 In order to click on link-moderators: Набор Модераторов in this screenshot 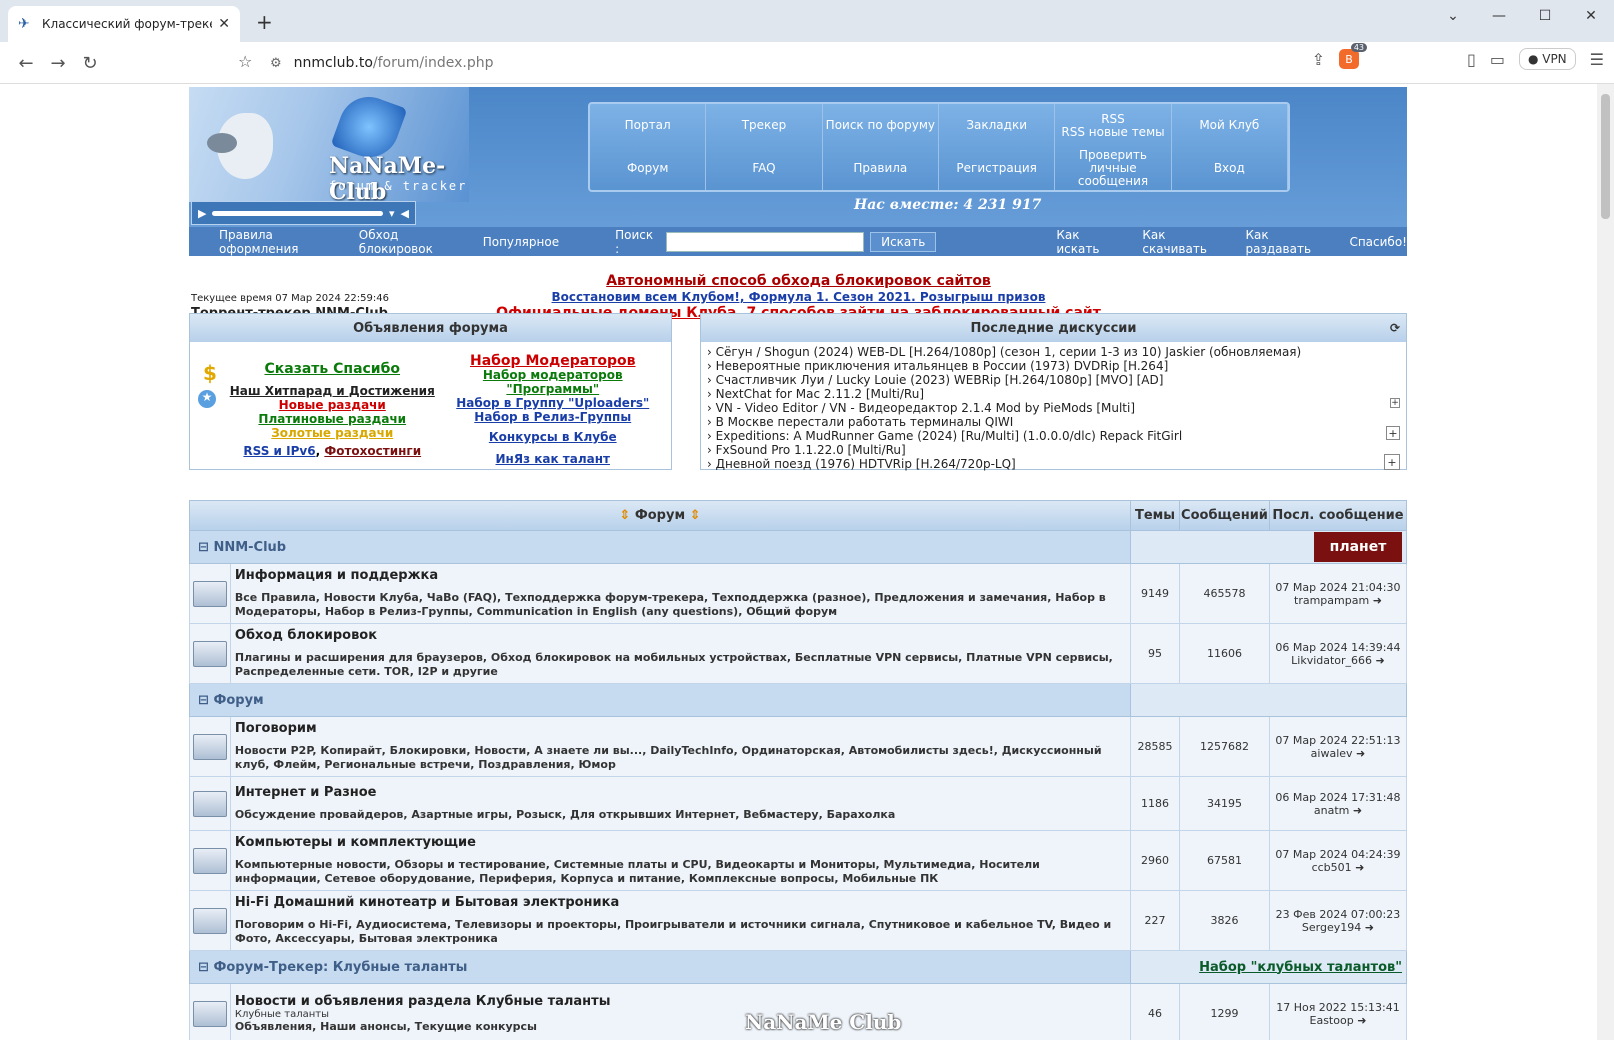, I will do `click(553, 361)`.